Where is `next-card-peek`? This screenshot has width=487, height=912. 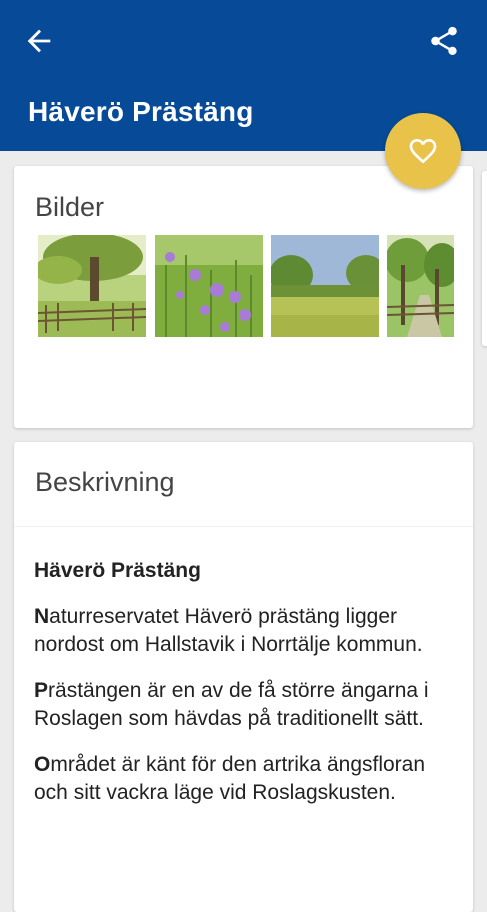 next-card-peek is located at coordinates (484, 258).